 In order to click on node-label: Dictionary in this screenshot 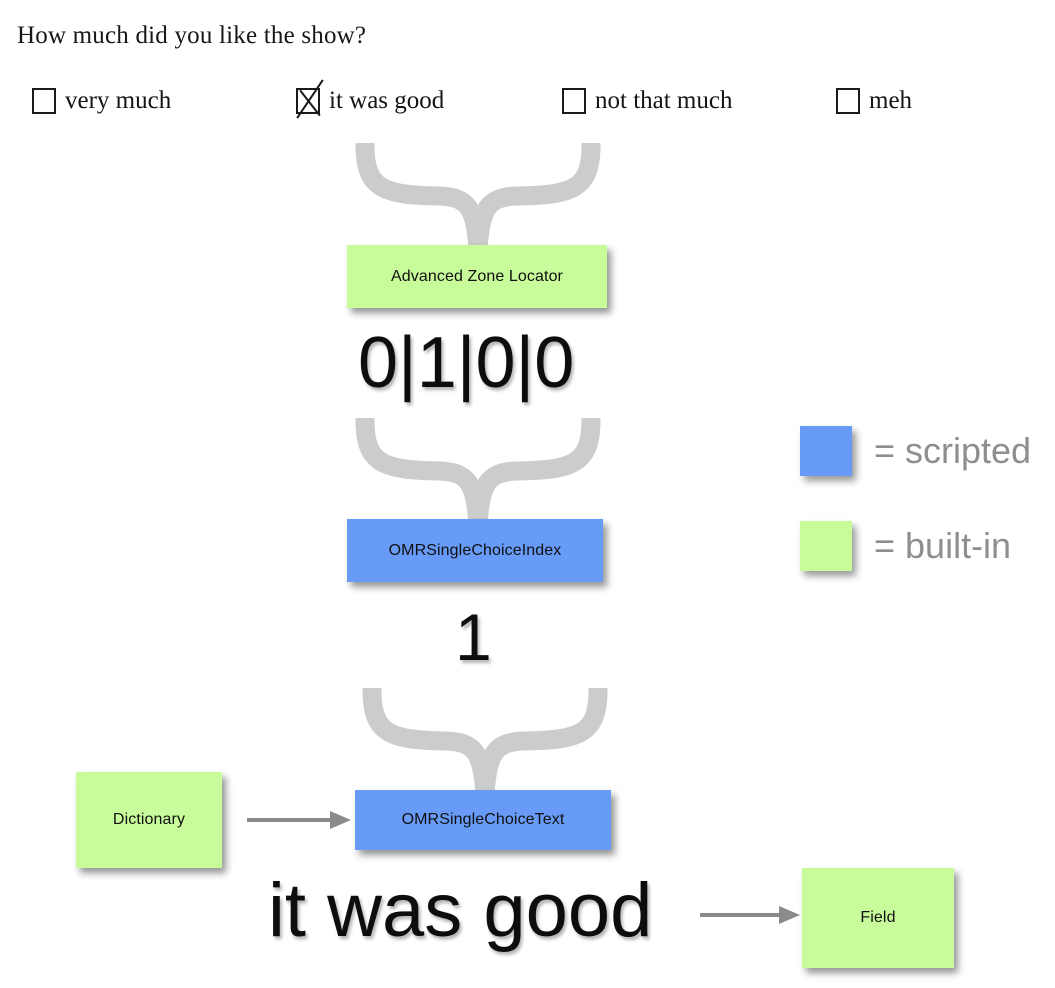, I will do `click(149, 819)`.